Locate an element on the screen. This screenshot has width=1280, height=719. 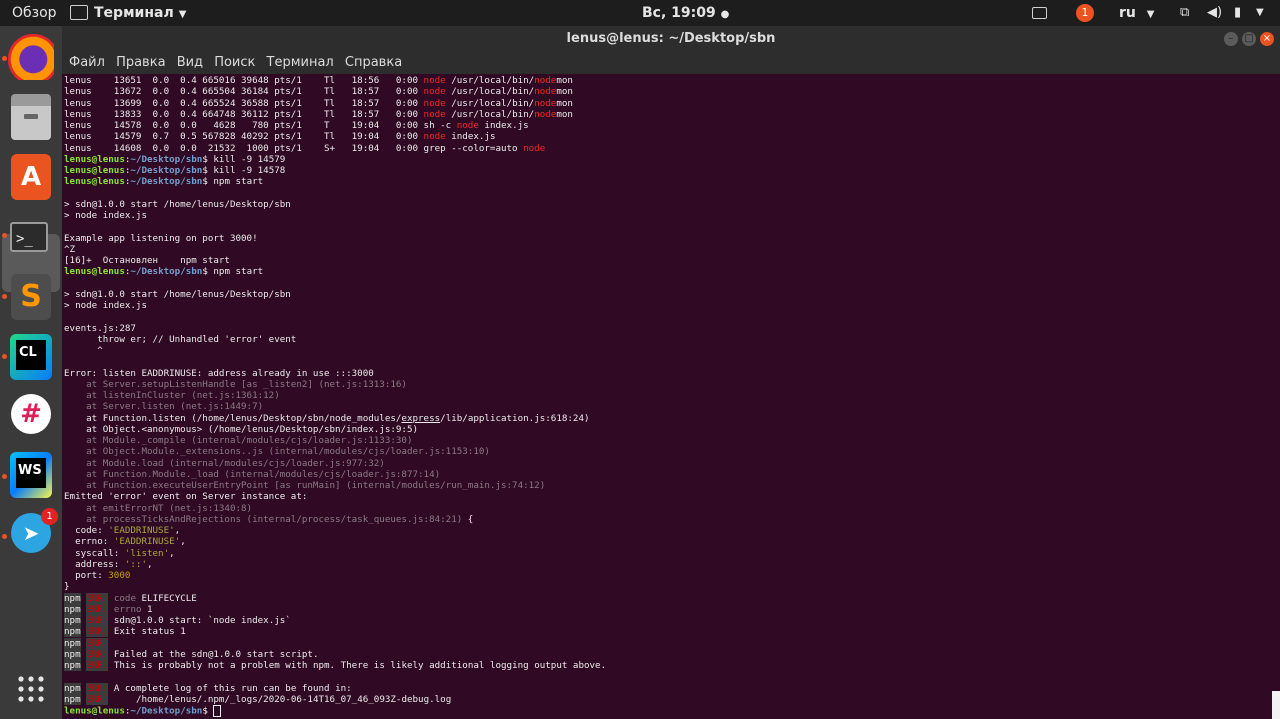
network-icon: ⧉ is located at coordinates (1184, 13).